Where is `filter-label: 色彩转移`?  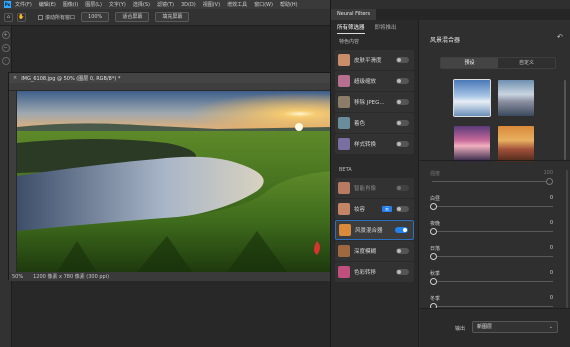 filter-label: 色彩转移 is located at coordinates (365, 273).